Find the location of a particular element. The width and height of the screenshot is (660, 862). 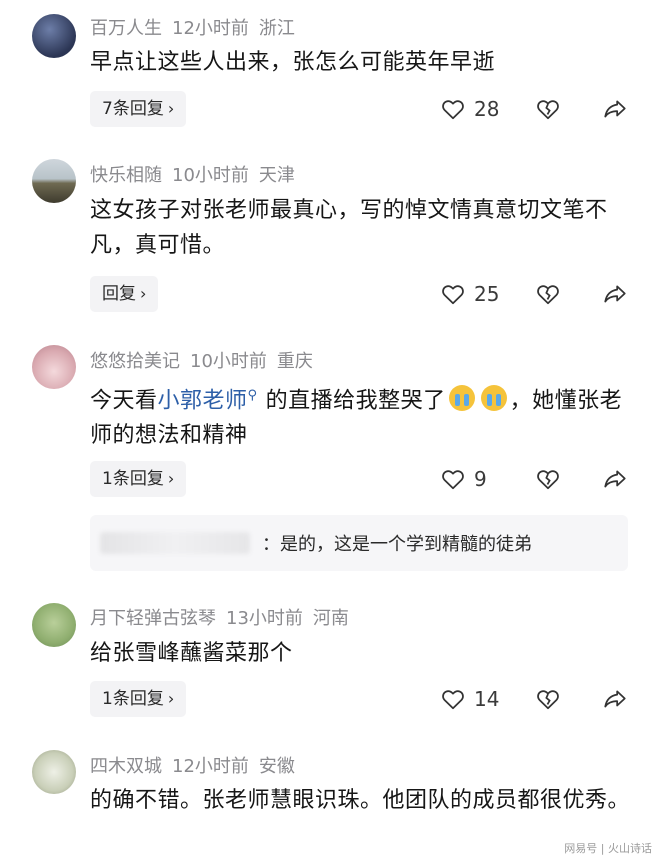

comment-meta: 月下轻弹古弦琴 13小时前 河南 is located at coordinates (224, 617).